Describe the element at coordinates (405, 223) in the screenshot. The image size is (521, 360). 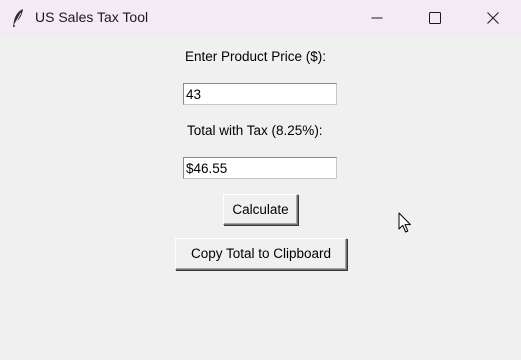
I see `mouse-cursor-icon` at that location.